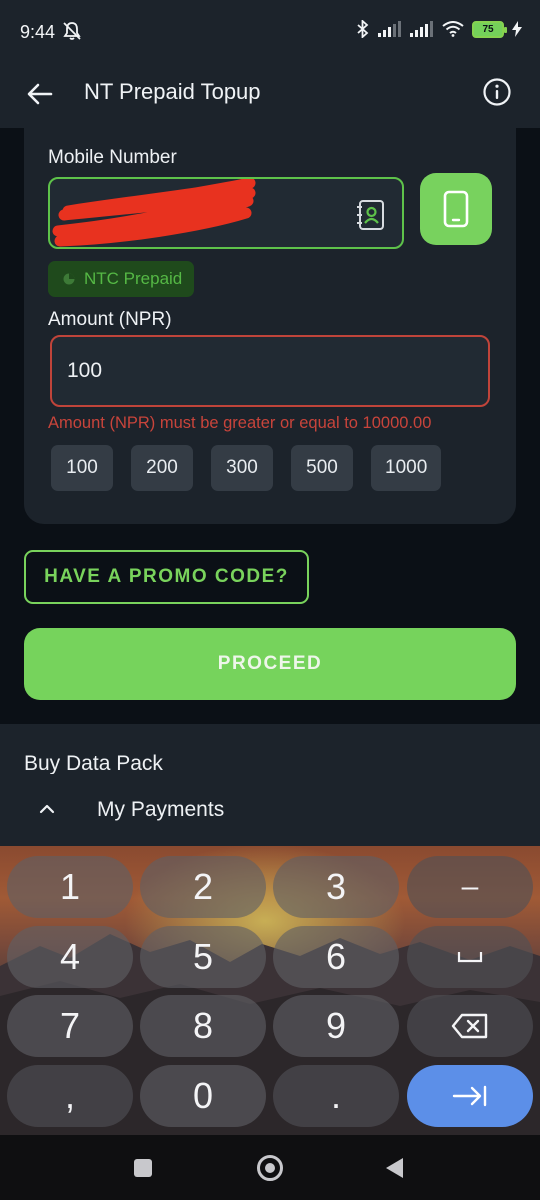 The image size is (540, 1200). I want to click on key-backspace, so click(470, 1026).